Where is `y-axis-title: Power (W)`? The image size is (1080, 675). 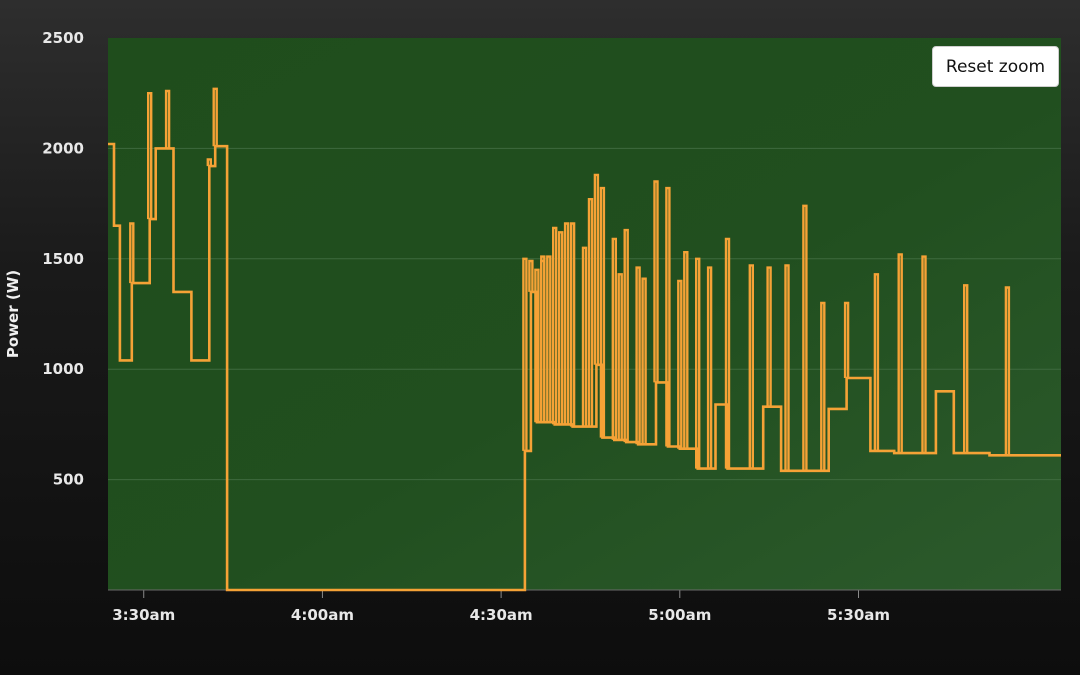
y-axis-title: Power (W) is located at coordinates (13, 314).